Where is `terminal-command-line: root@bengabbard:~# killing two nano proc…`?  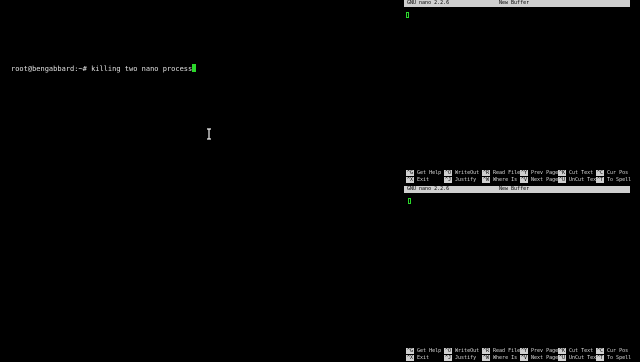
terminal-command-line: root@bengabbard:~# killing two nano proc… is located at coordinates (104, 69).